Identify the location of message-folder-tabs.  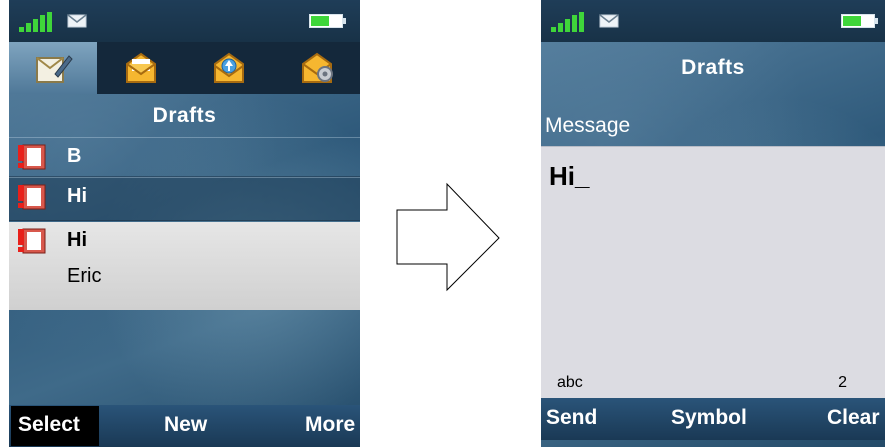
(184, 68).